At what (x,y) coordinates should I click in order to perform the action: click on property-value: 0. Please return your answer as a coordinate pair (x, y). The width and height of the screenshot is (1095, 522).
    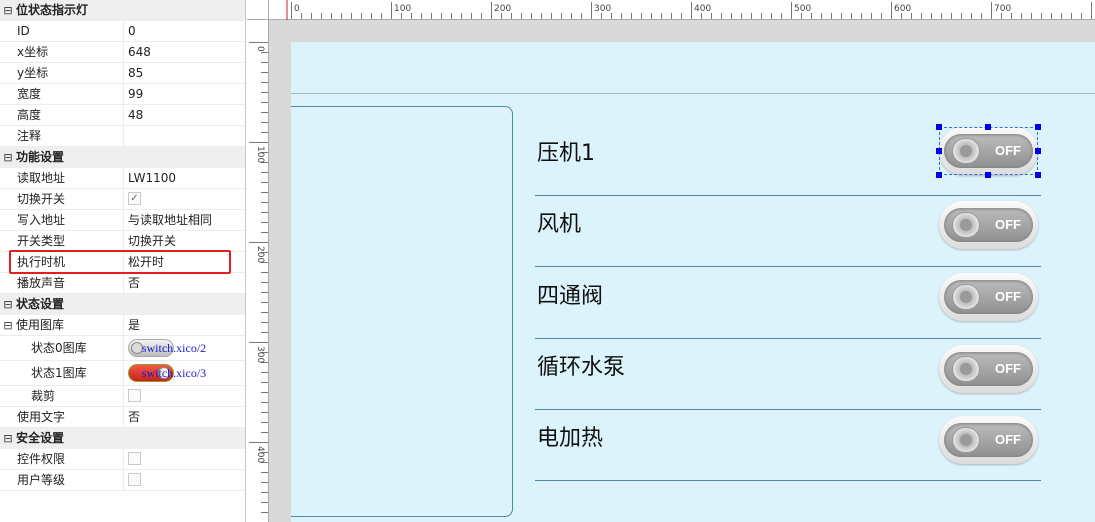
    Looking at the image, I should click on (184, 31).